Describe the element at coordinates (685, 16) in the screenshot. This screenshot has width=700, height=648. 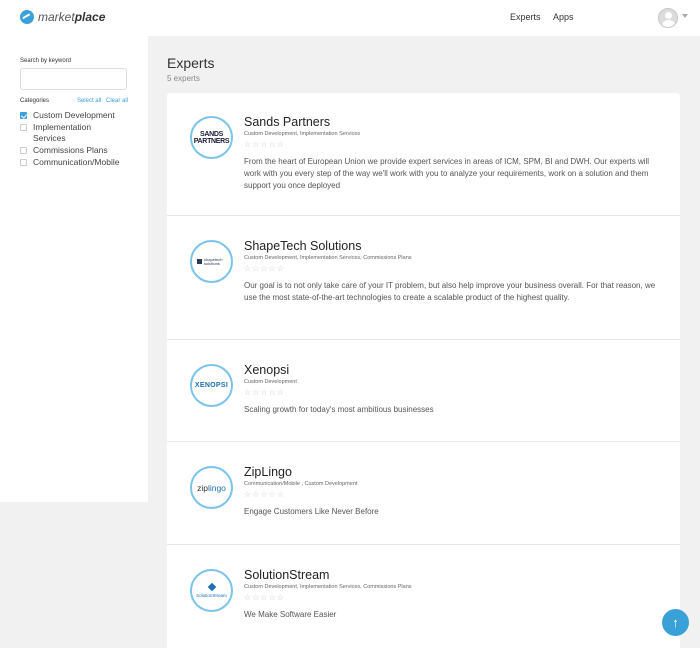
I see `chevron-down-icon` at that location.